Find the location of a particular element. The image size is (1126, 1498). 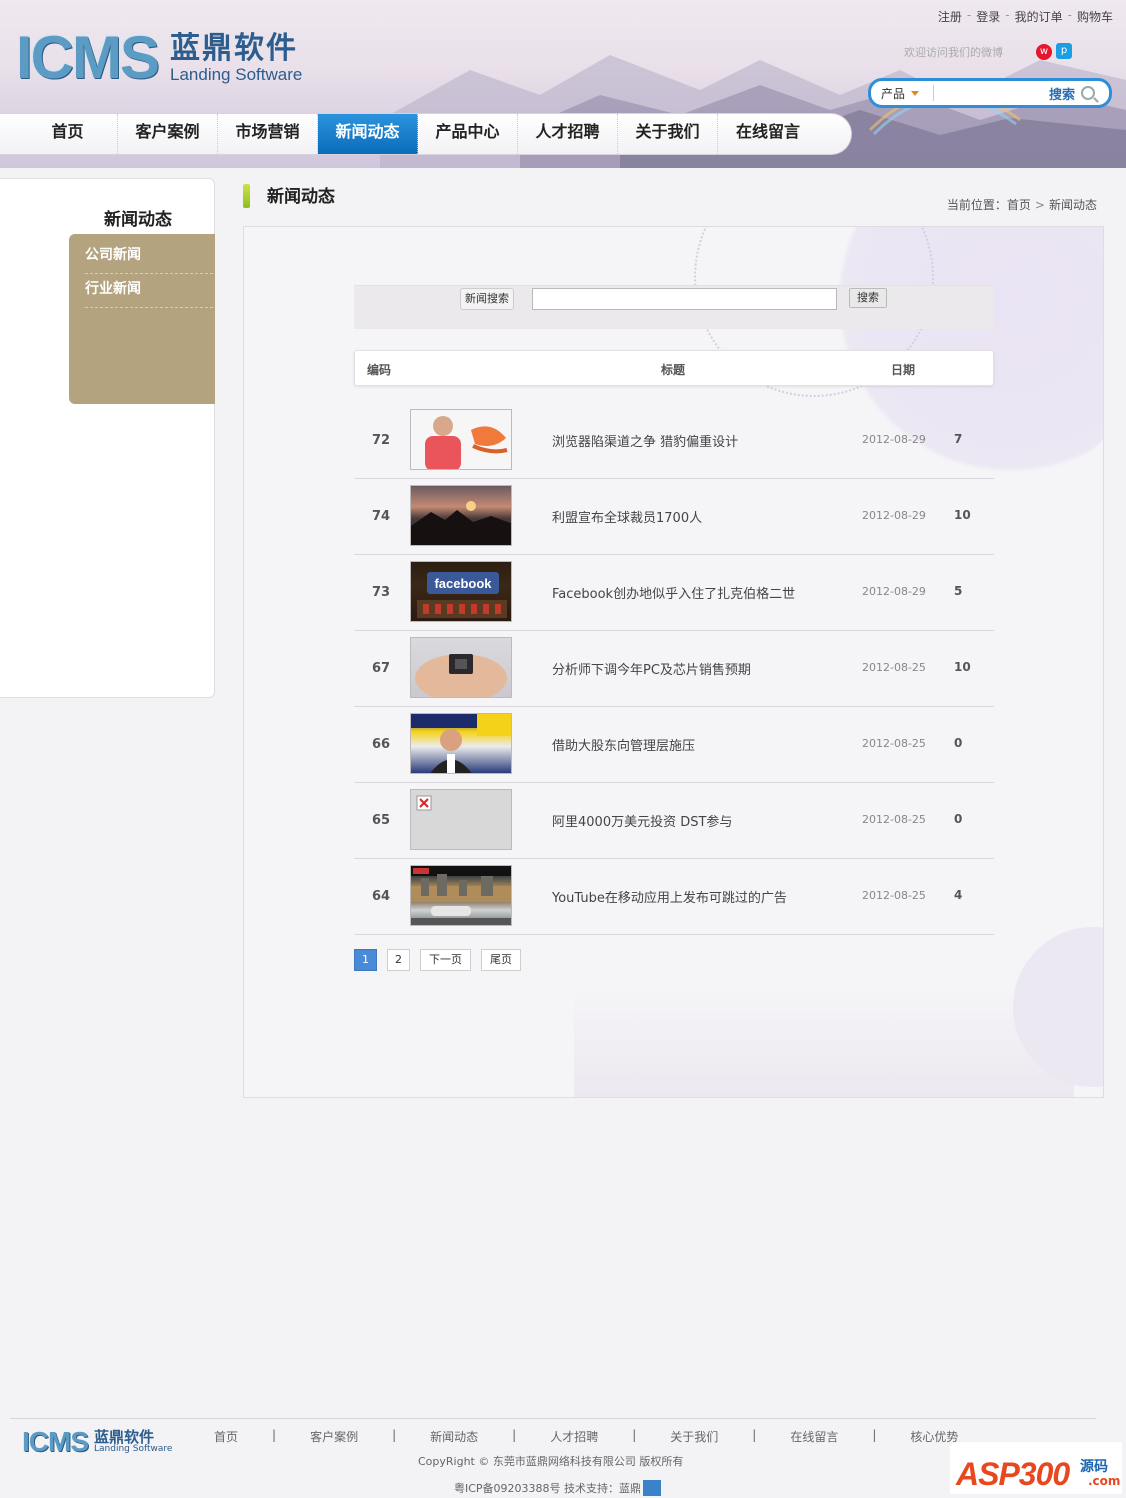

column-header-date: 日期 is located at coordinates (903, 370).